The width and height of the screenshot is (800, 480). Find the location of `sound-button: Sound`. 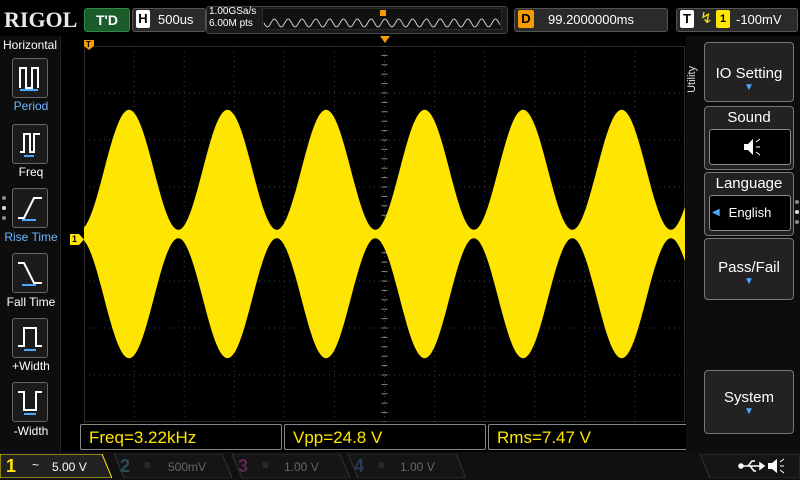

sound-button: Sound is located at coordinates (749, 138).